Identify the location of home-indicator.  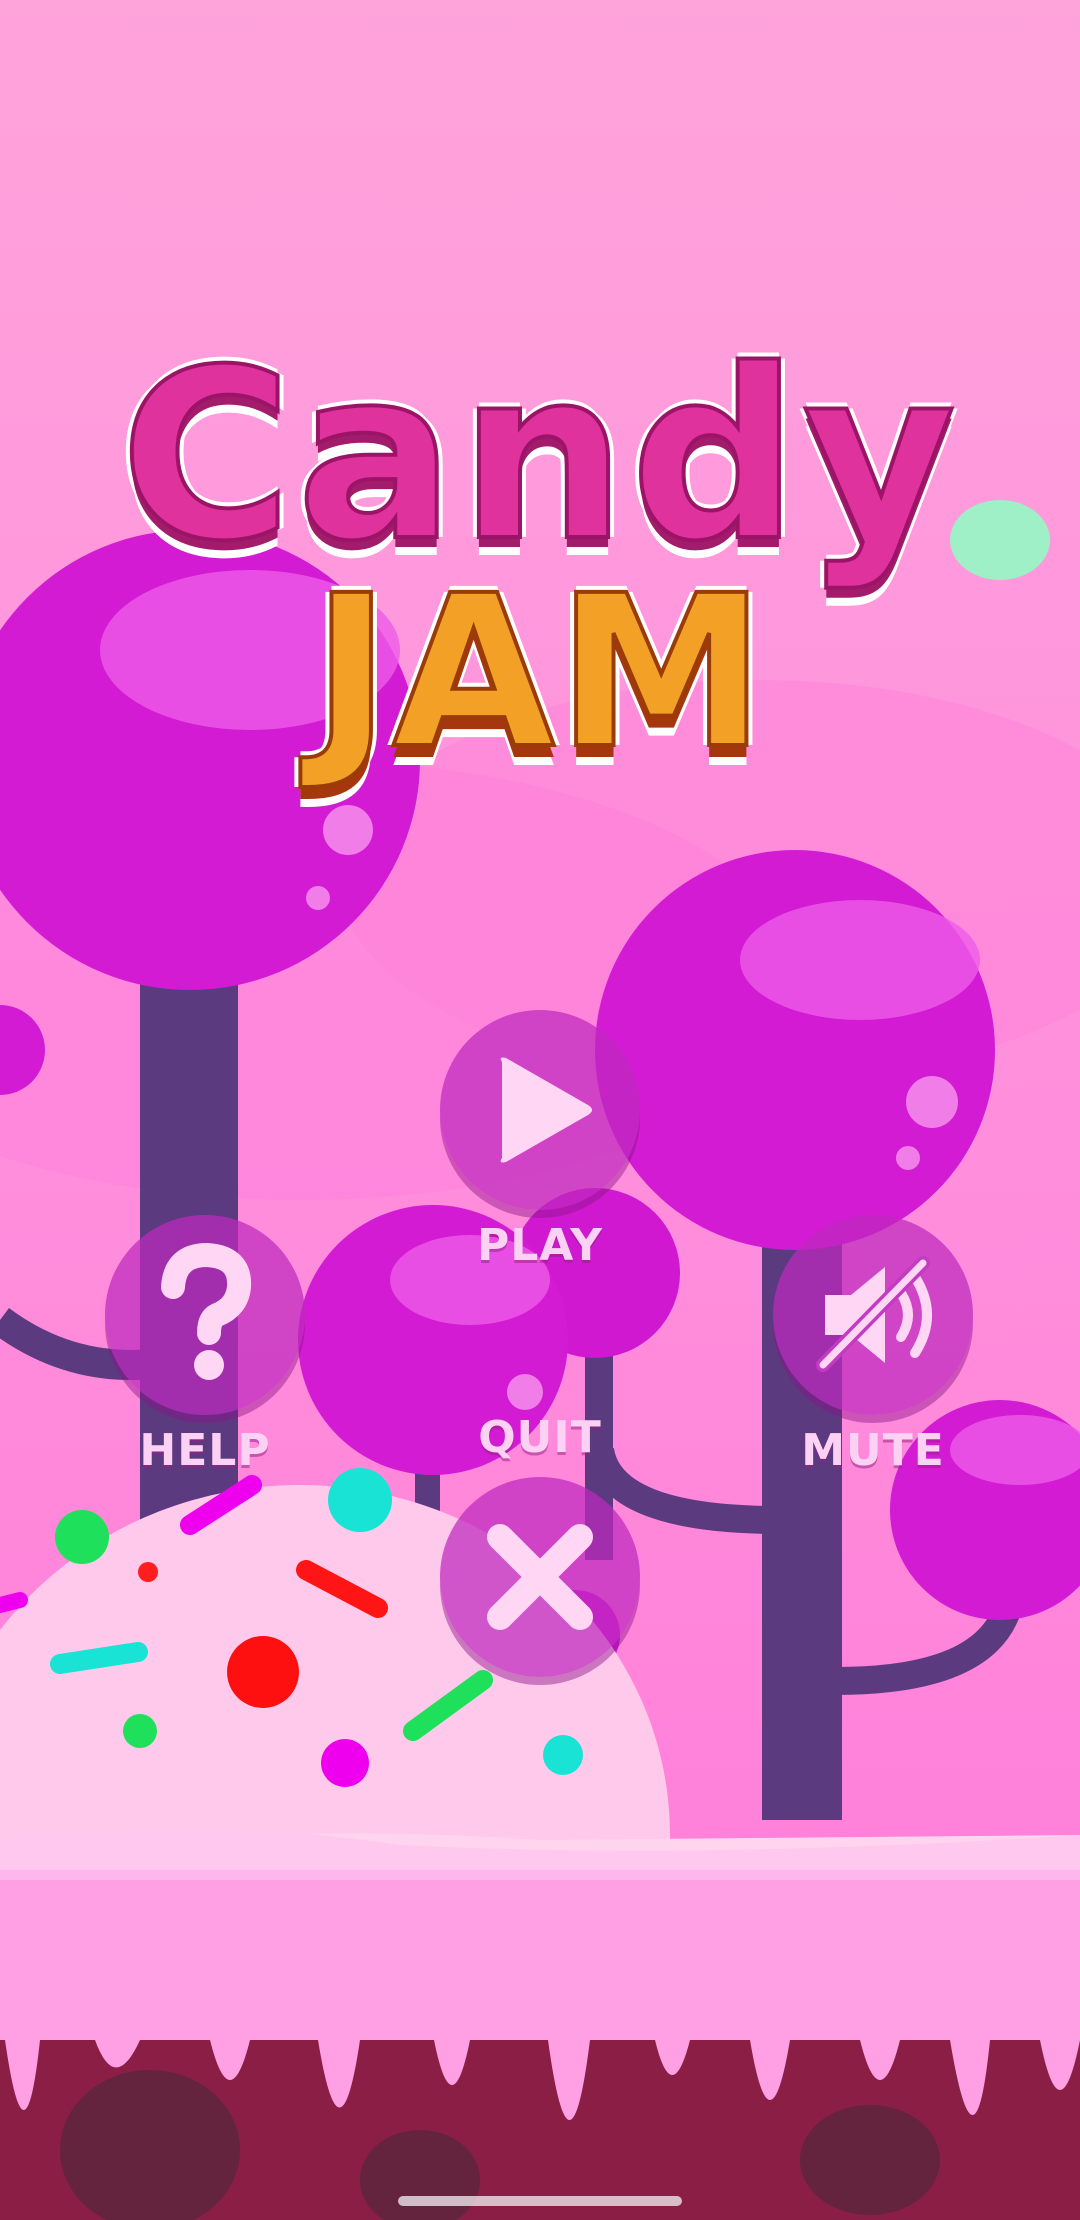
(540, 2201).